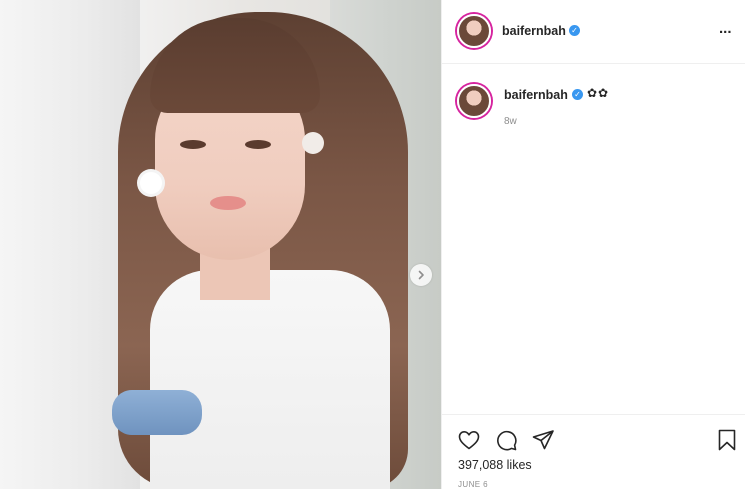 The image size is (745, 489). Describe the element at coordinates (506, 440) in the screenshot. I see `comment-icon` at that location.